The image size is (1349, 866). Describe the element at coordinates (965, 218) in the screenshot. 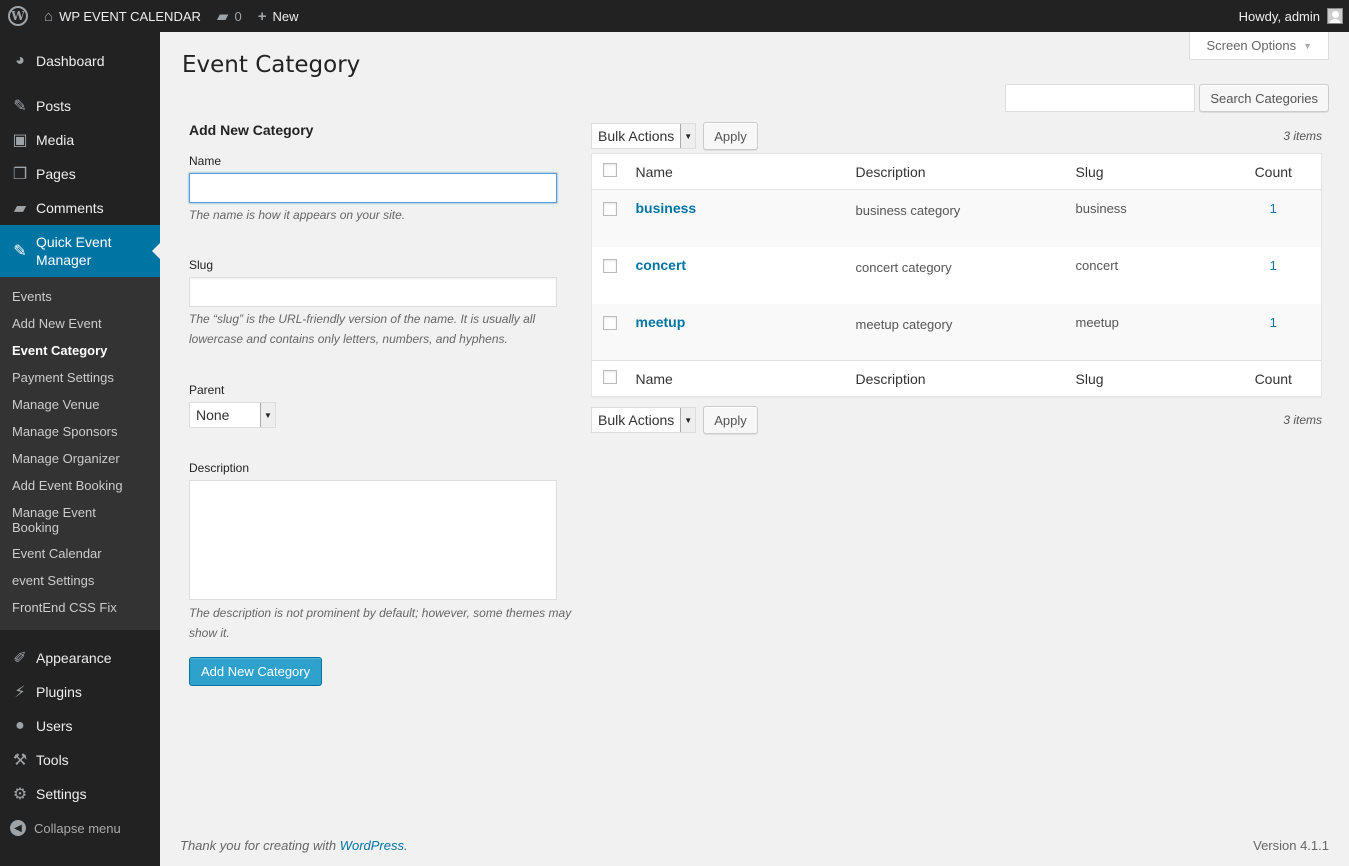

I see `row-description: business category` at that location.